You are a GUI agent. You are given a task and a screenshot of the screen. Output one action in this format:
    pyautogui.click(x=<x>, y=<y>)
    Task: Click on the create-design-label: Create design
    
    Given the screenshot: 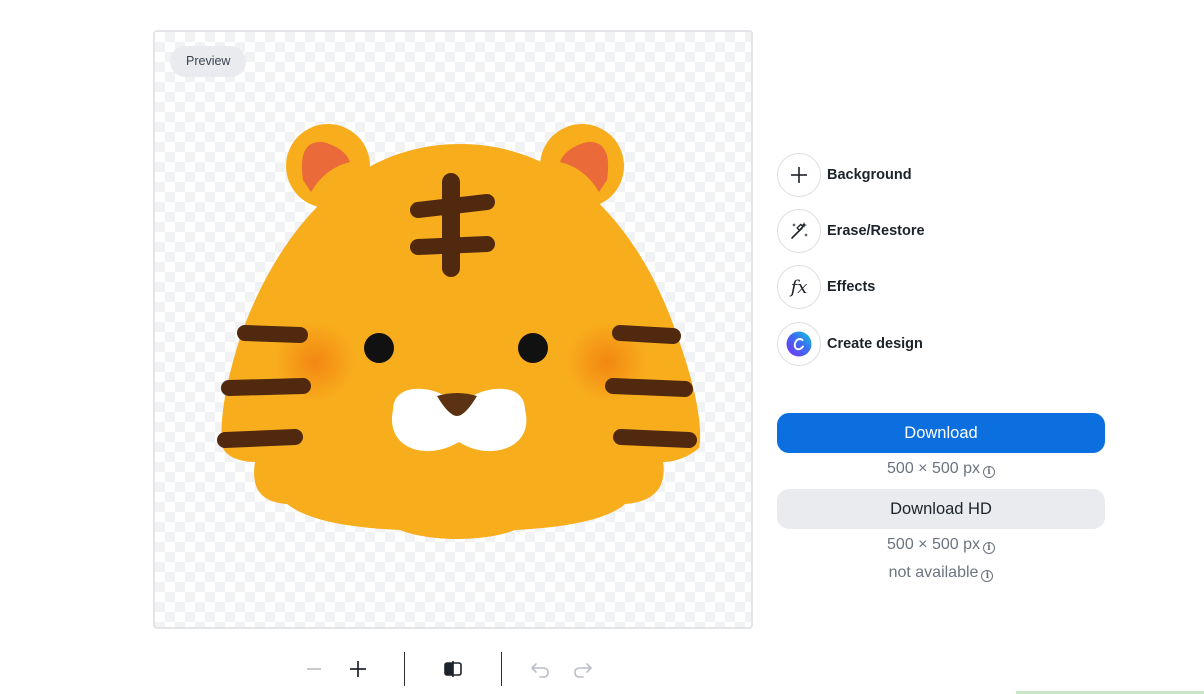 What is the action you would take?
    pyautogui.click(x=875, y=344)
    